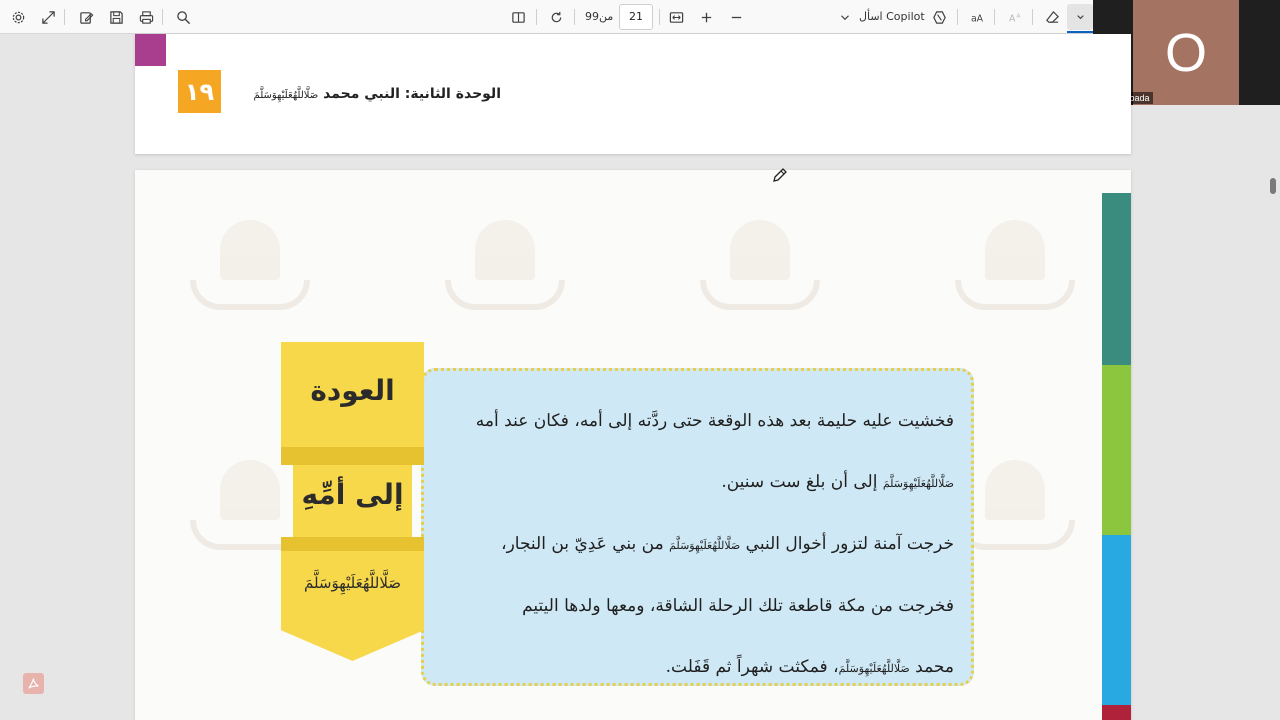  Describe the element at coordinates (556, 17) in the screenshot. I see `rotate-icon` at that location.